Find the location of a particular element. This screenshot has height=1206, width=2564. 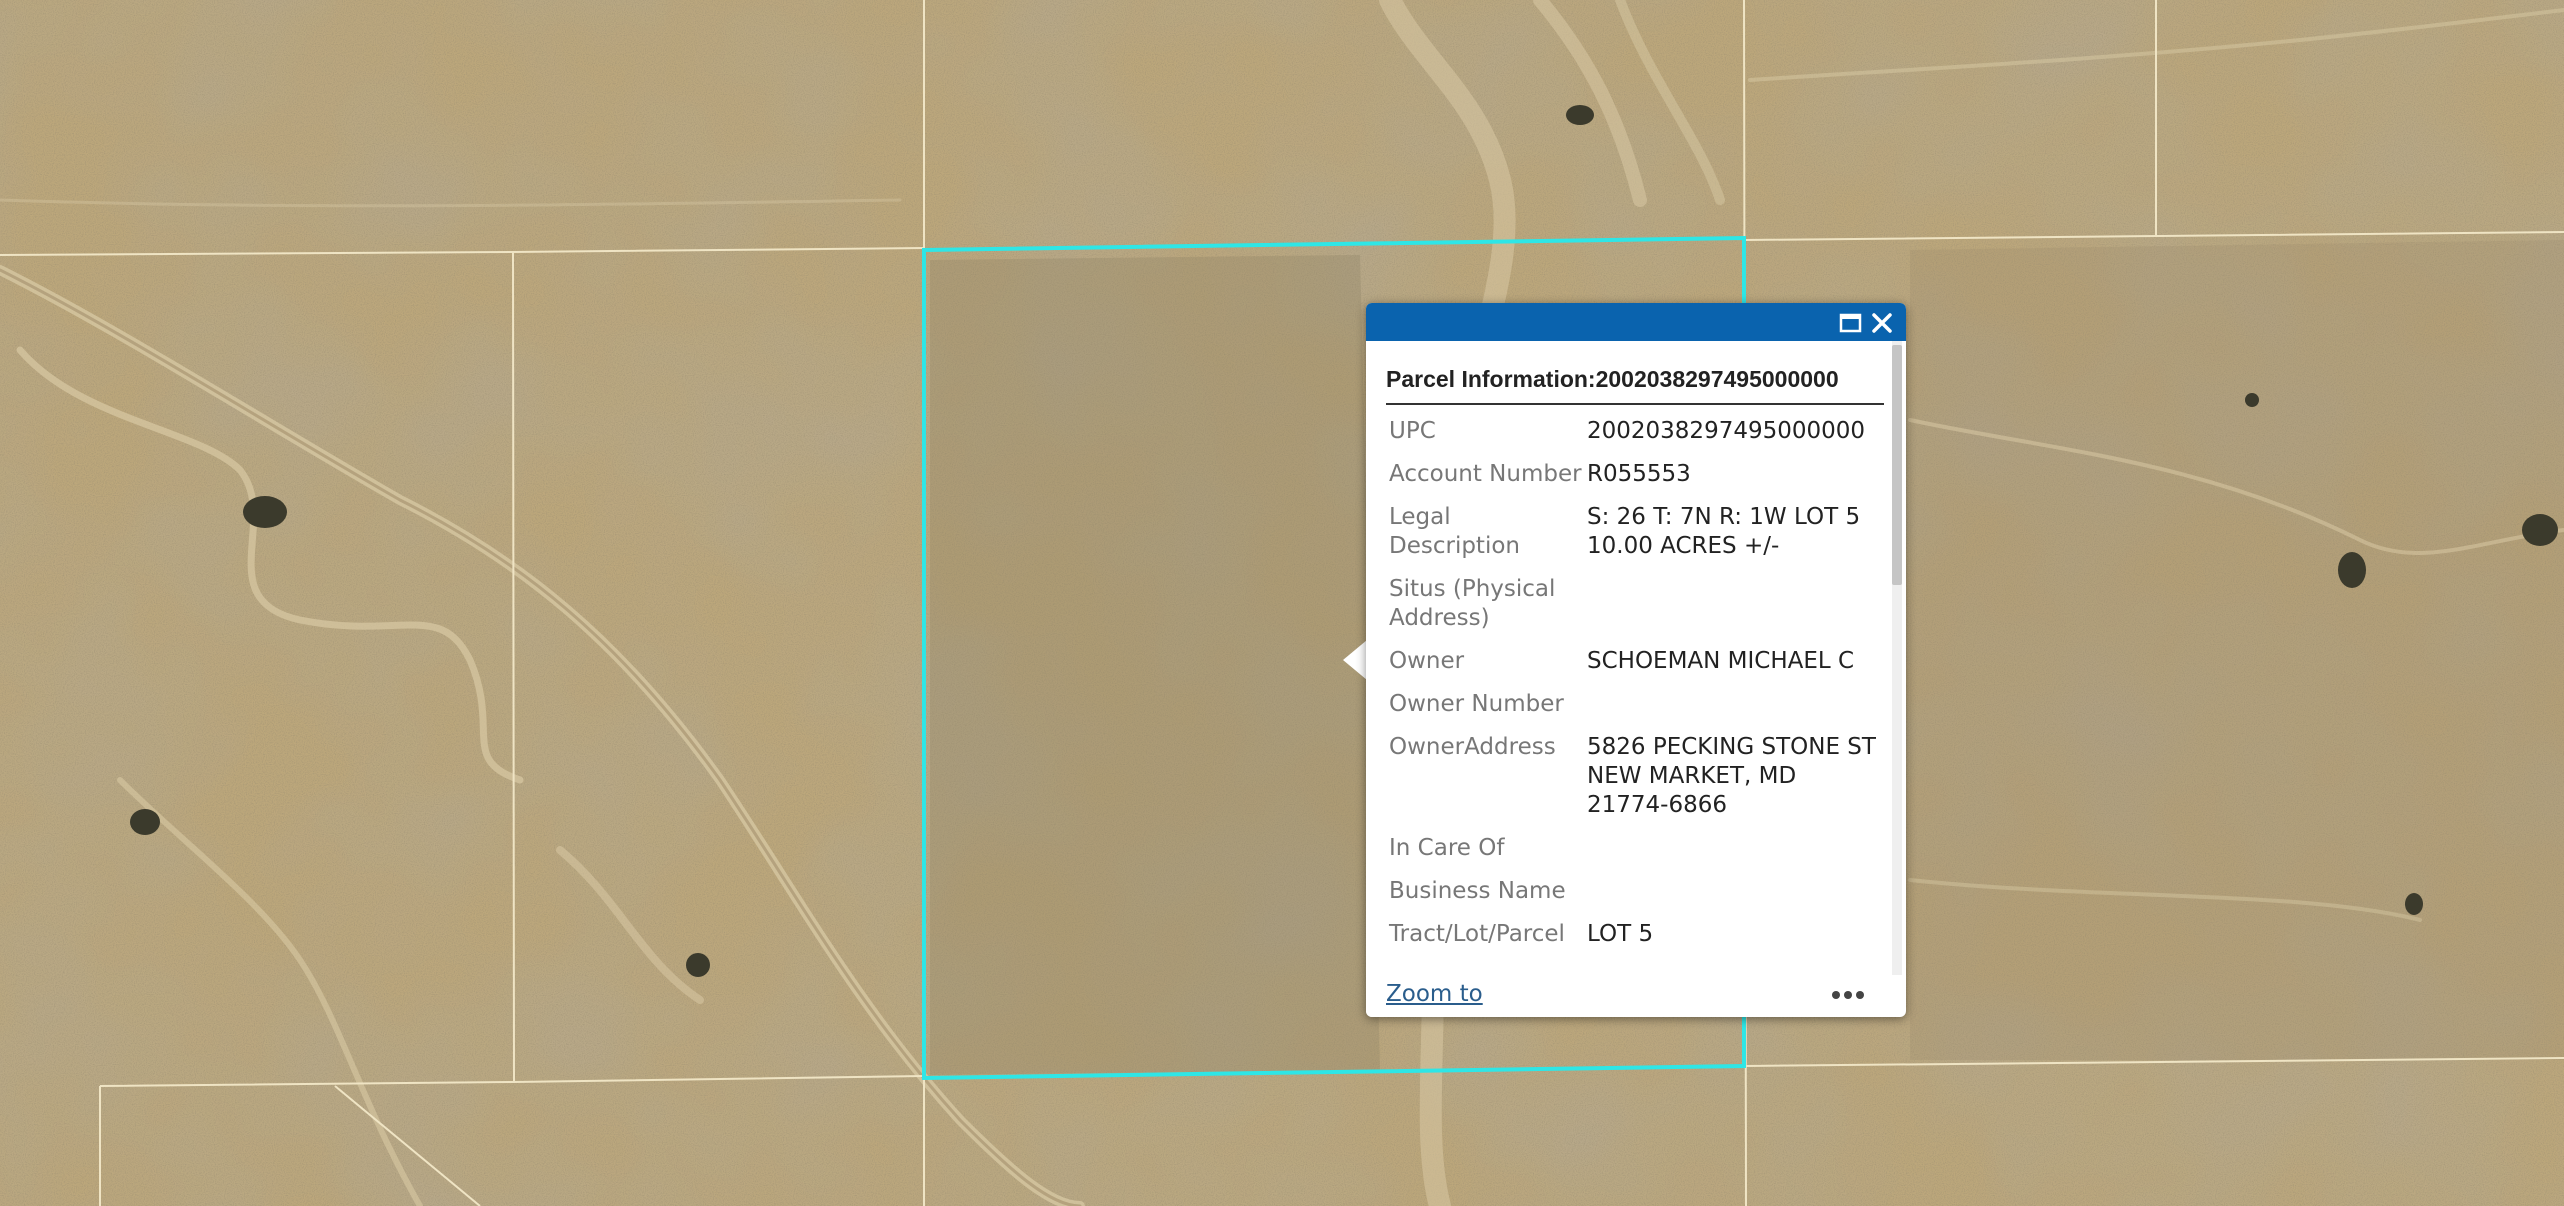

popup-footer: Zoom to is located at coordinates (1629, 996).